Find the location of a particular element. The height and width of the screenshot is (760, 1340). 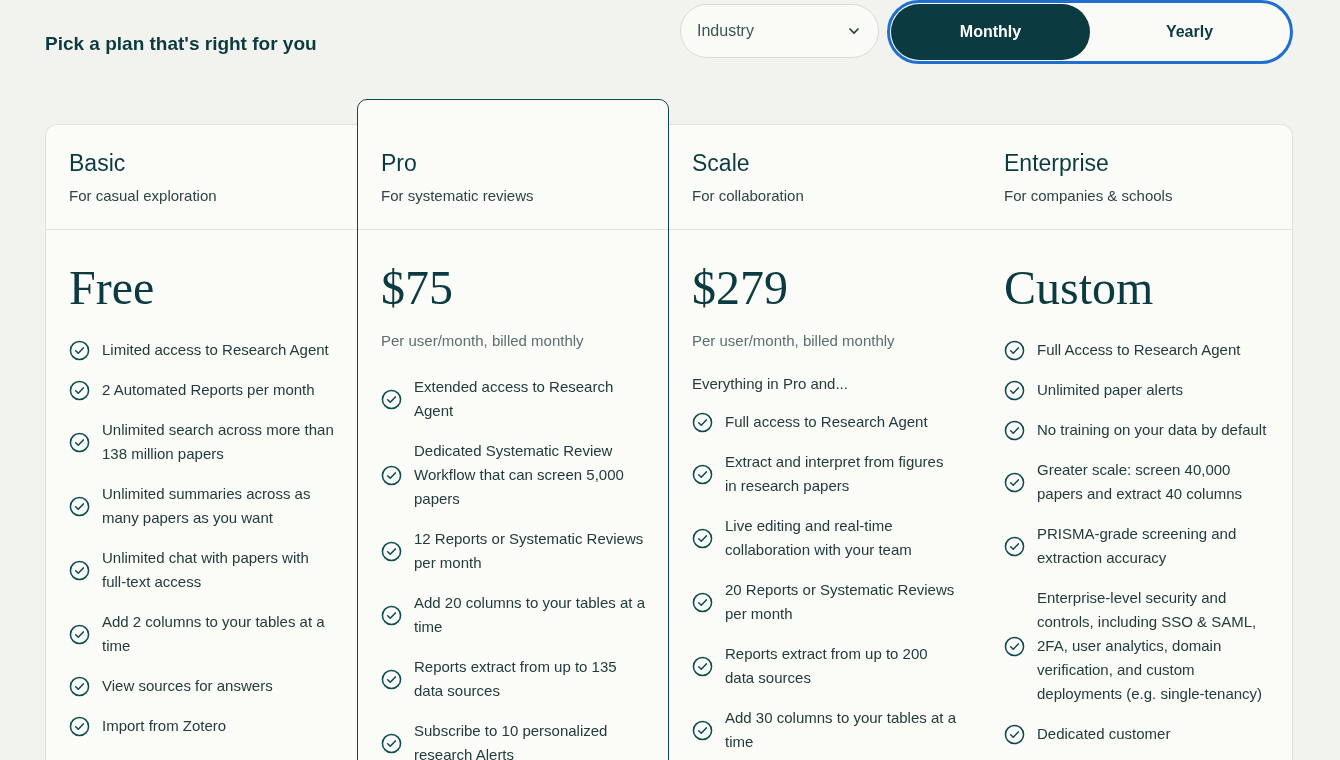

feature-text: Limited access to Research Agent is located at coordinates (215, 350).